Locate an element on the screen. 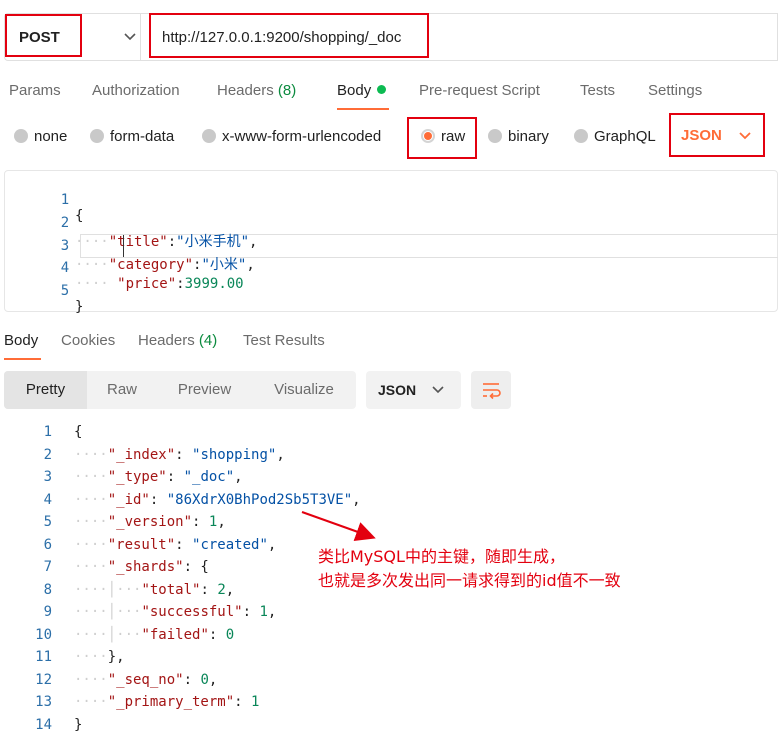 This screenshot has height=756, width=778. annotation-arrow is located at coordinates (338, 526).